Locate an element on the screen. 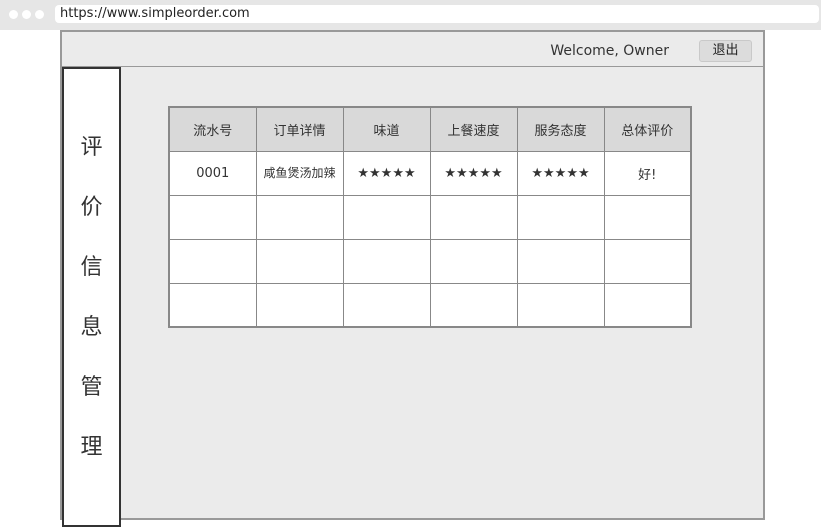 This screenshot has width=821, height=527. column-header-order-detail: 订单详情 is located at coordinates (299, 129).